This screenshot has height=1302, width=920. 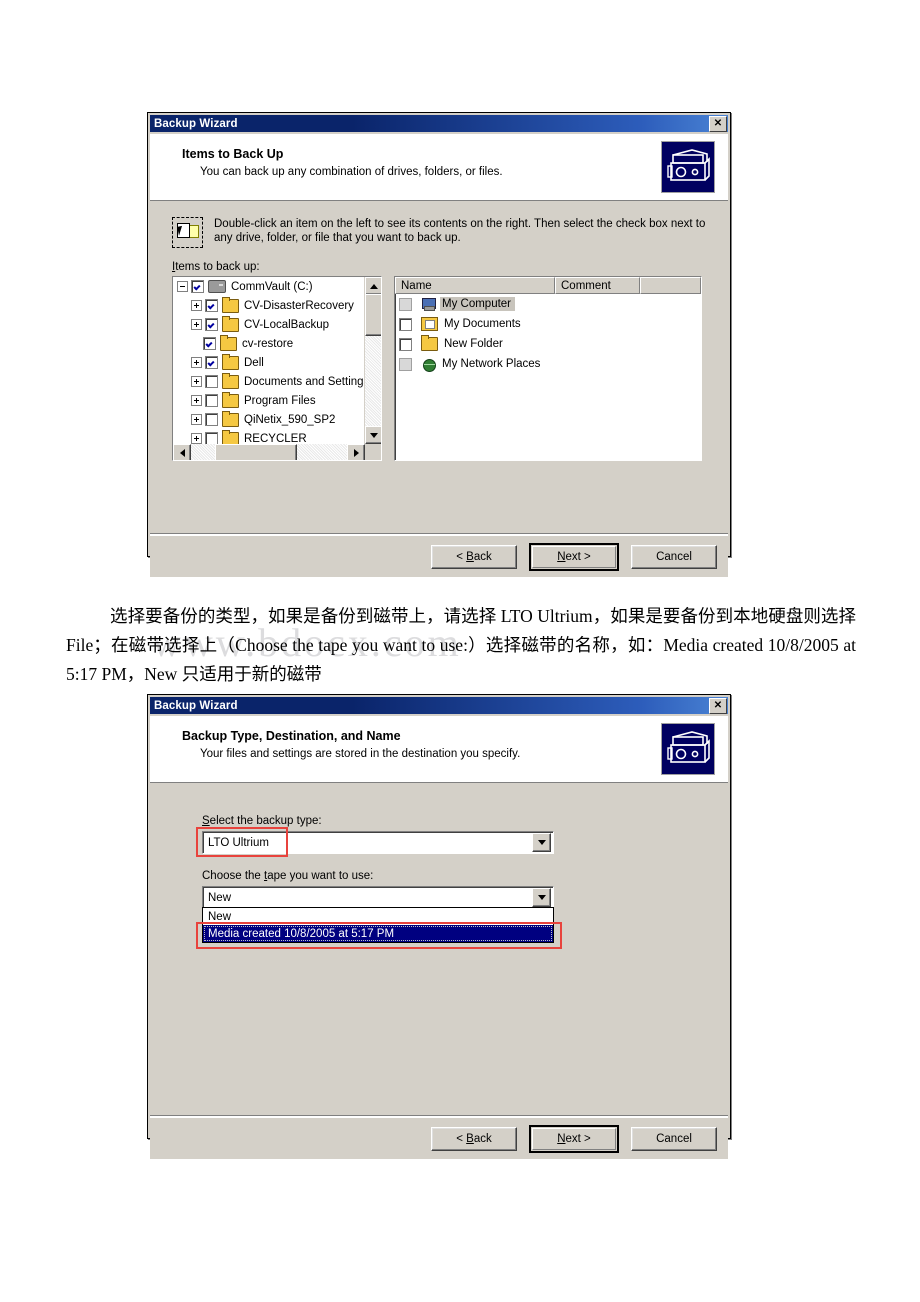 I want to click on scroll-left-icon, so click(x=182, y=452).